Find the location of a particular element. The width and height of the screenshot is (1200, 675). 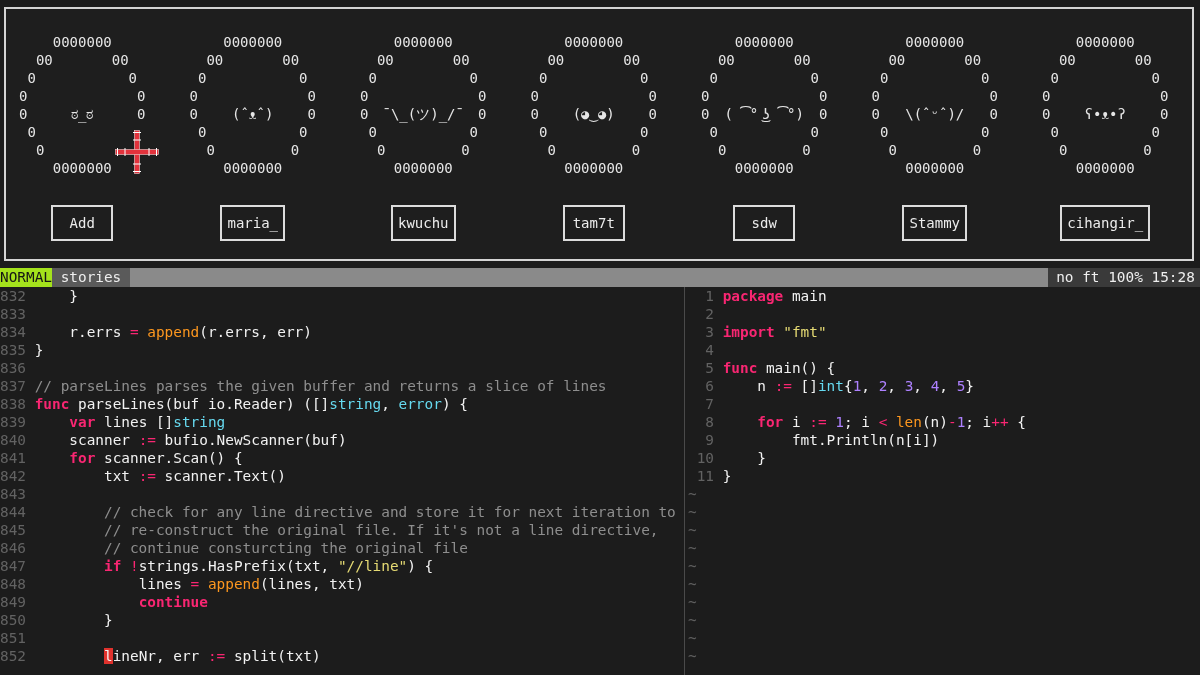

code-line: for i := 1; i < len(n)-1; i++ { is located at coordinates (891, 422).